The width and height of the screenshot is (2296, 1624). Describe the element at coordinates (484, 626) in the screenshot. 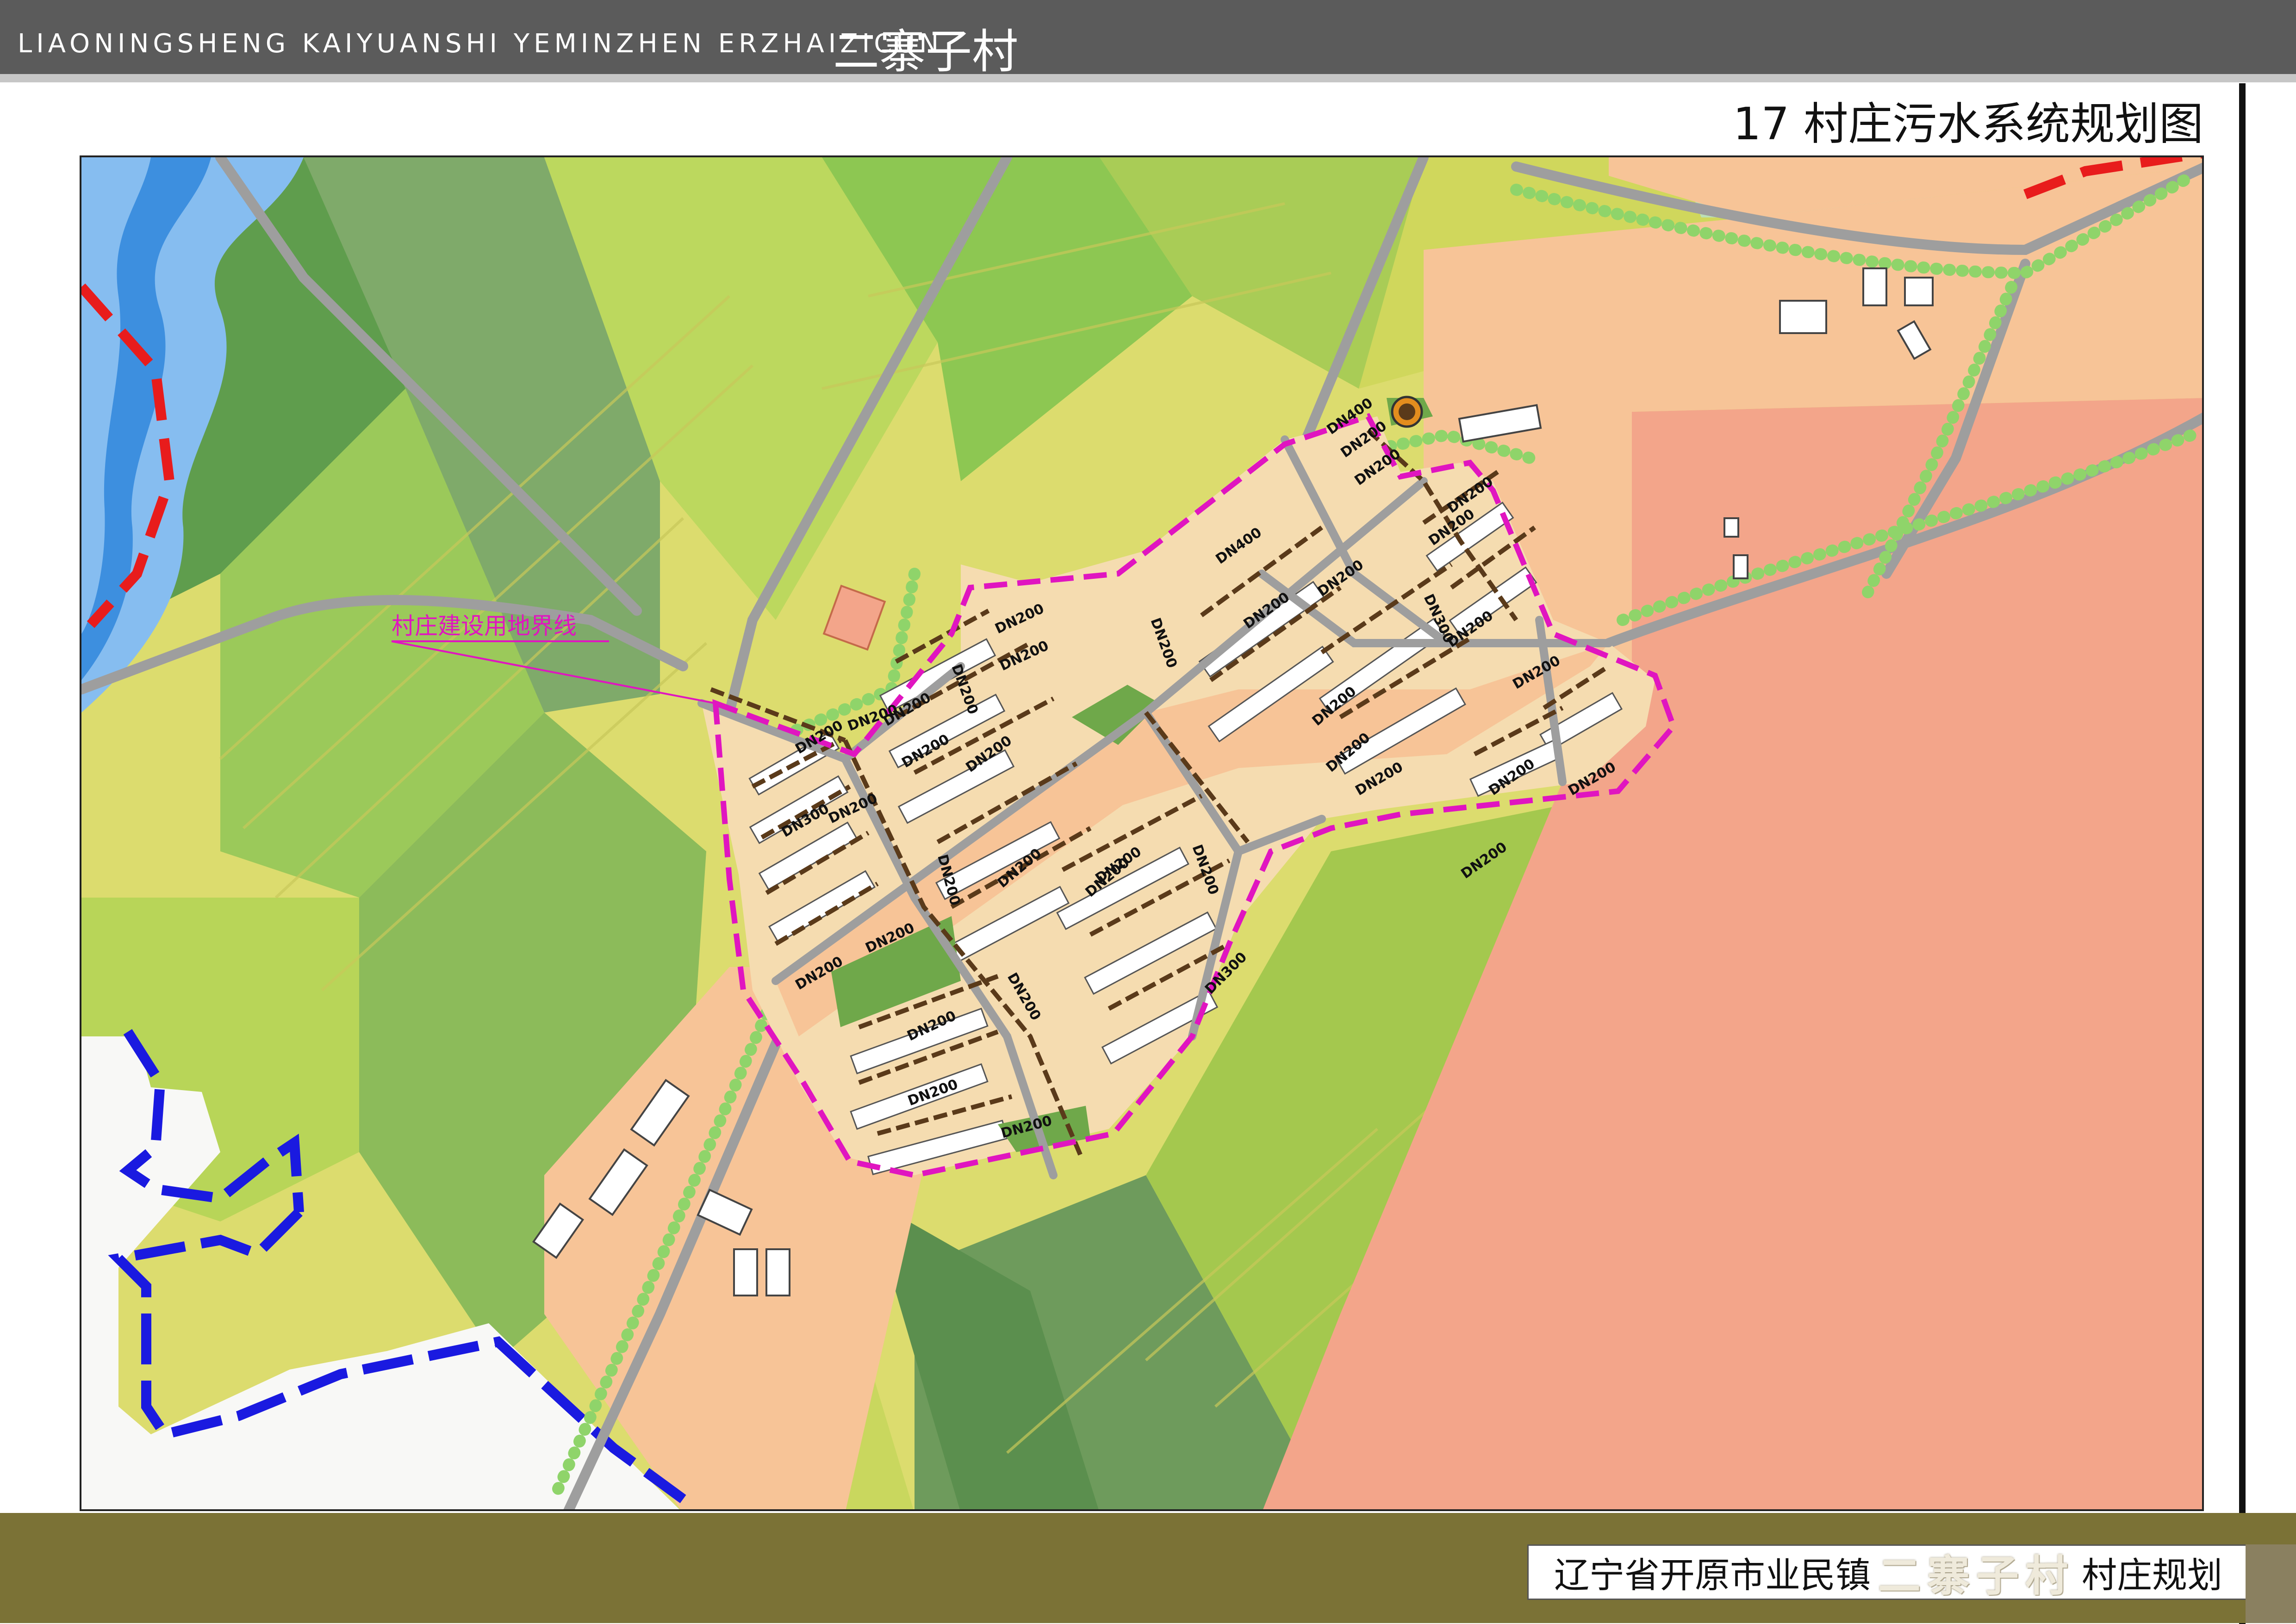

I see `boundary-annotation-label: 村庄建设用地界线` at that location.